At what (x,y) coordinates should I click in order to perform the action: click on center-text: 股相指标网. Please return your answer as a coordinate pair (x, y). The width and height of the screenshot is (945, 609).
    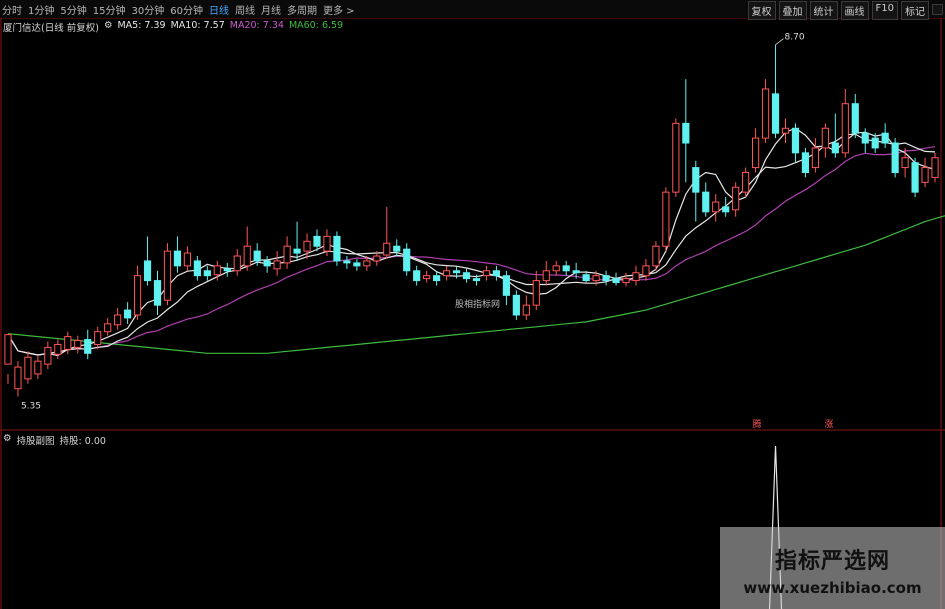
    Looking at the image, I should click on (477, 304).